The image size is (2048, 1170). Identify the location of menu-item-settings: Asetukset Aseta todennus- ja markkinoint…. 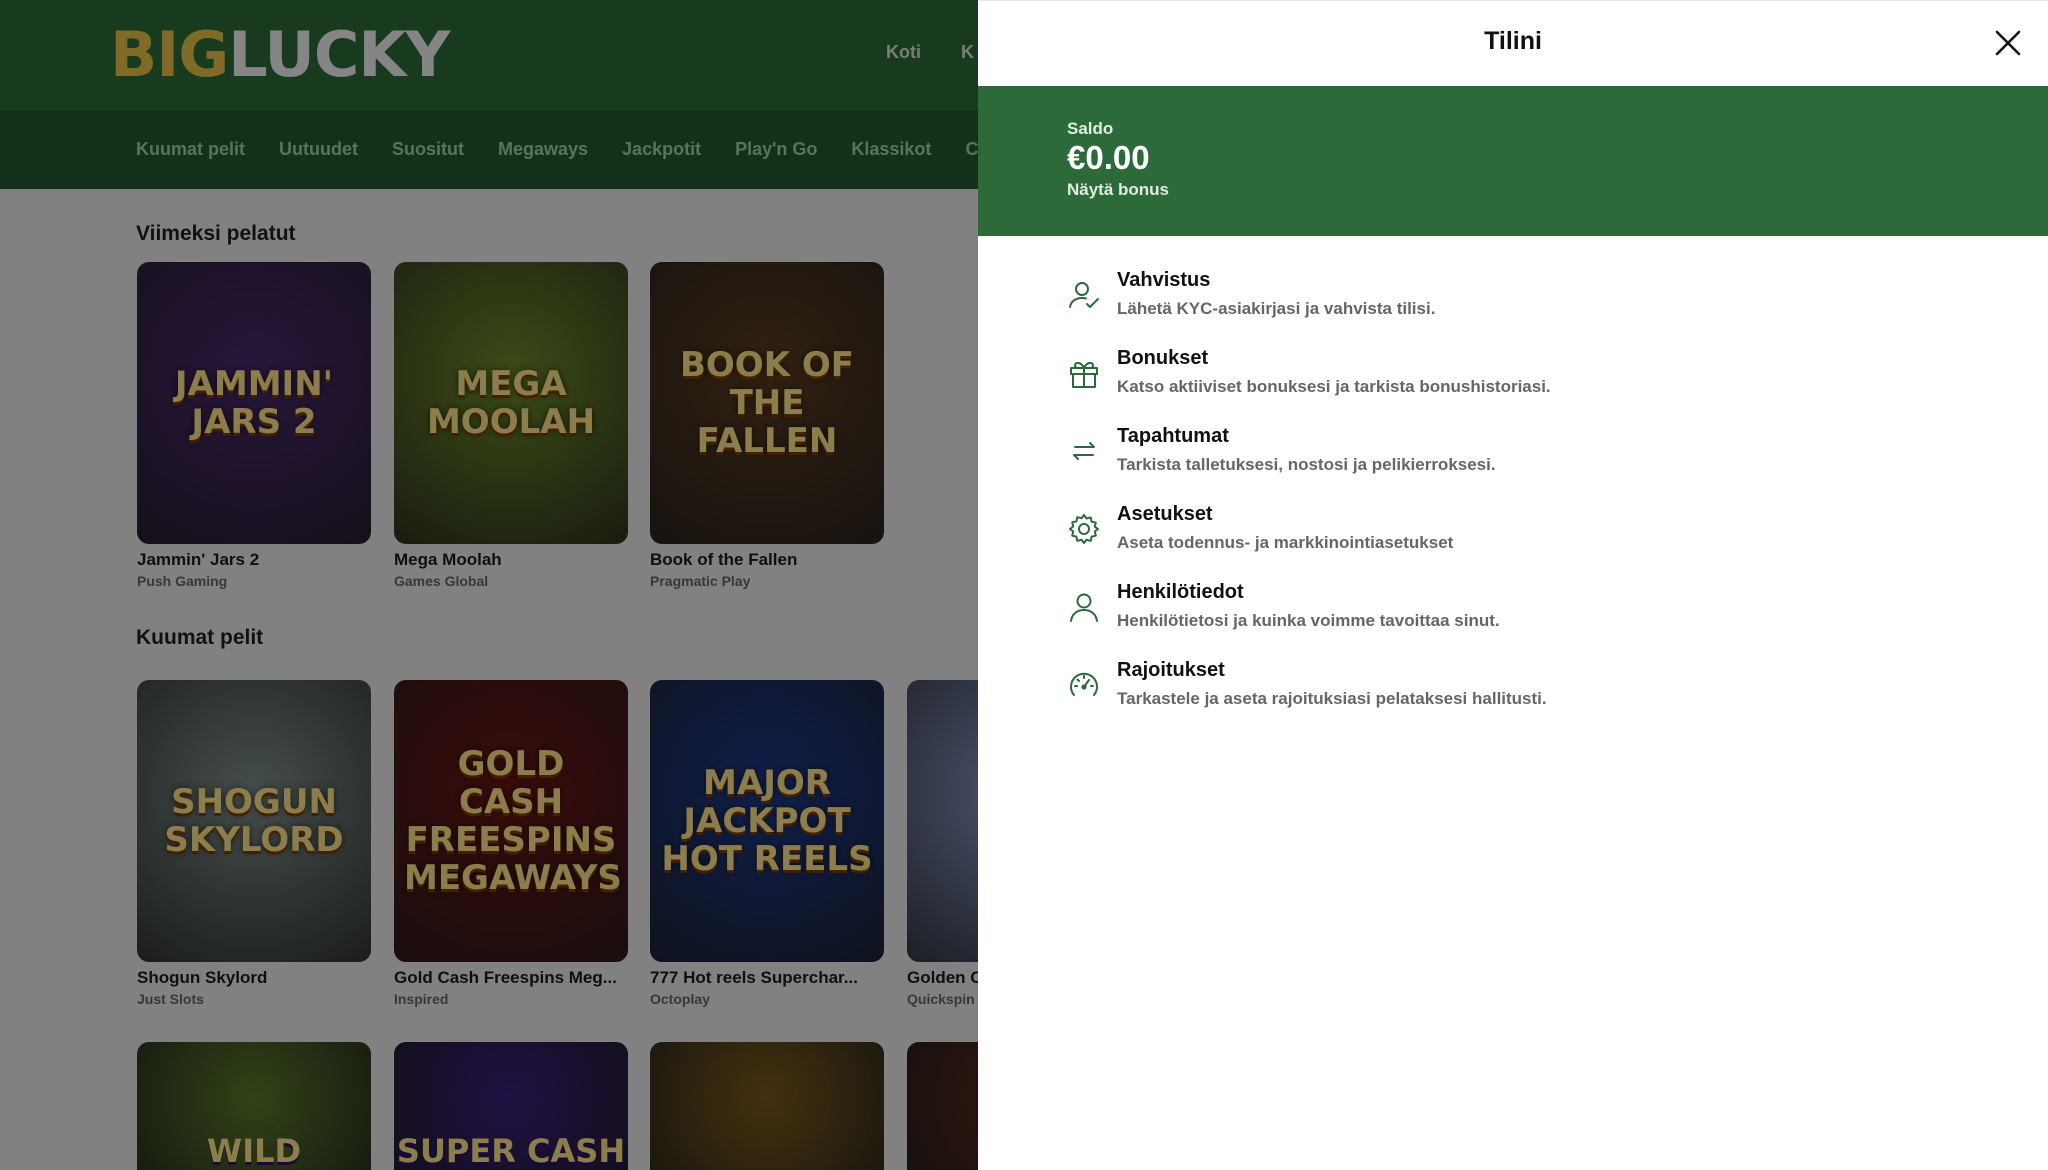
(1517, 537).